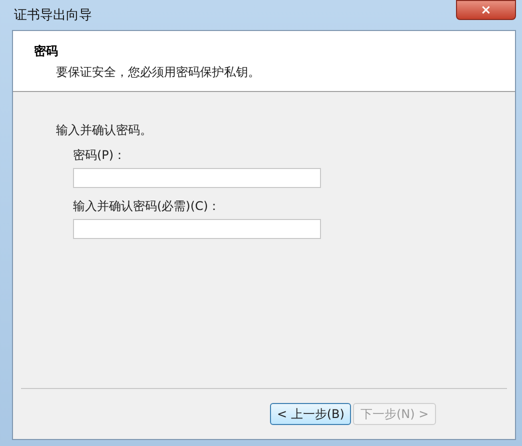 The height and width of the screenshot is (446, 522). What do you see at coordinates (100, 155) in the screenshot?
I see `field-label: 密码(P)：` at bounding box center [100, 155].